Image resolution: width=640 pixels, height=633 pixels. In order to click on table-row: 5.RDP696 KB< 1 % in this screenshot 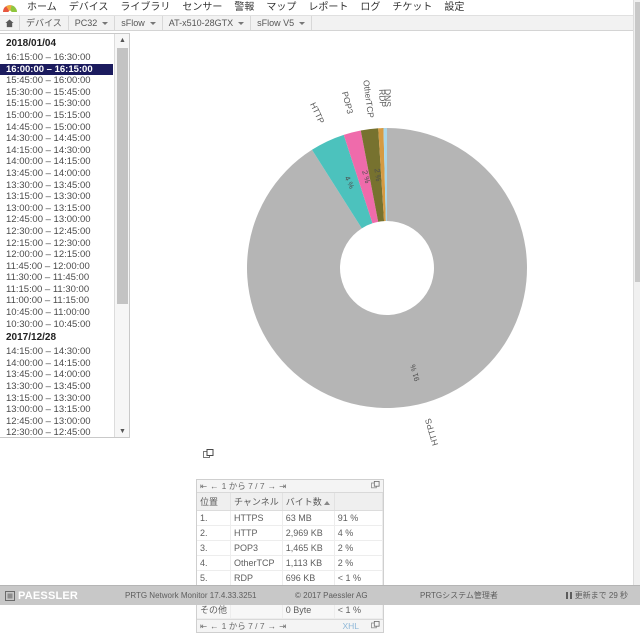, I will do `click(290, 578)`.